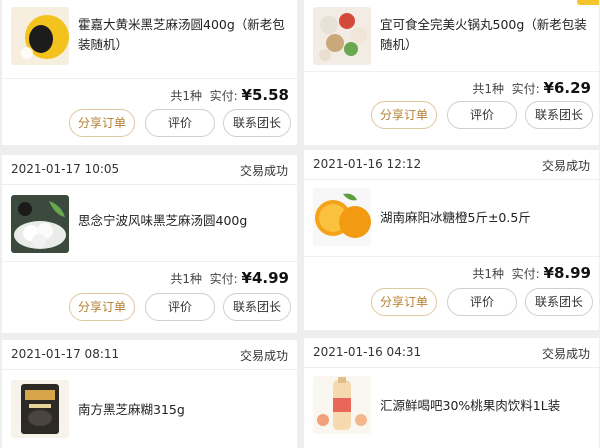 This screenshot has height=448, width=600. What do you see at coordinates (451, 165) in the screenshot?
I see `order-header: 2021-01-16 12:12 交易成功` at bounding box center [451, 165].